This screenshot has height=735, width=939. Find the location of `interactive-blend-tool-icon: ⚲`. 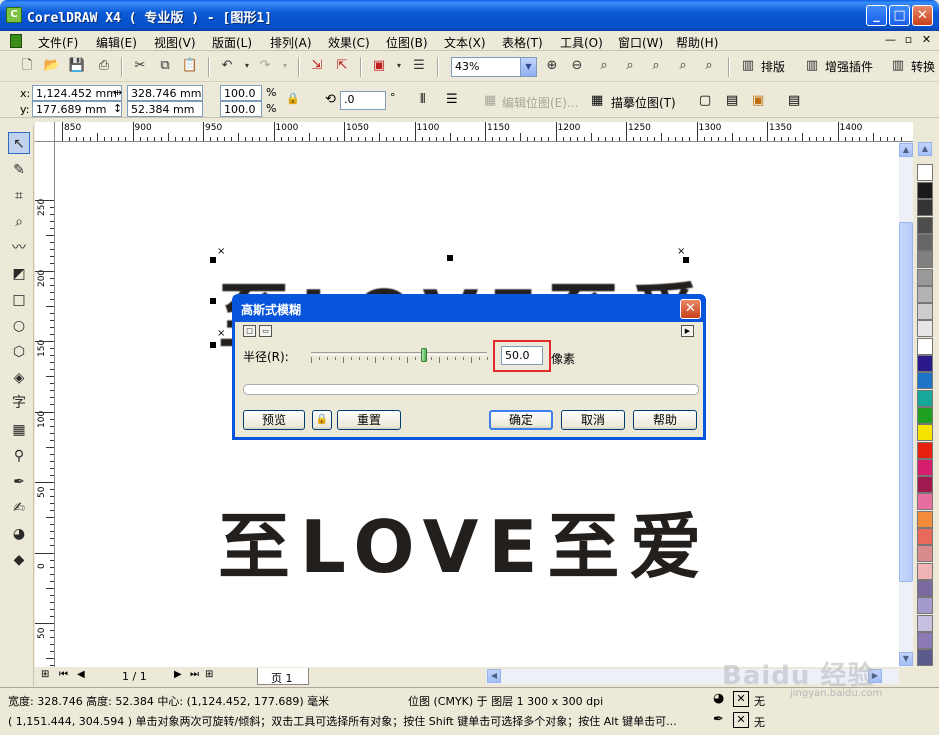

interactive-blend-tool-icon: ⚲ is located at coordinates (19, 456).